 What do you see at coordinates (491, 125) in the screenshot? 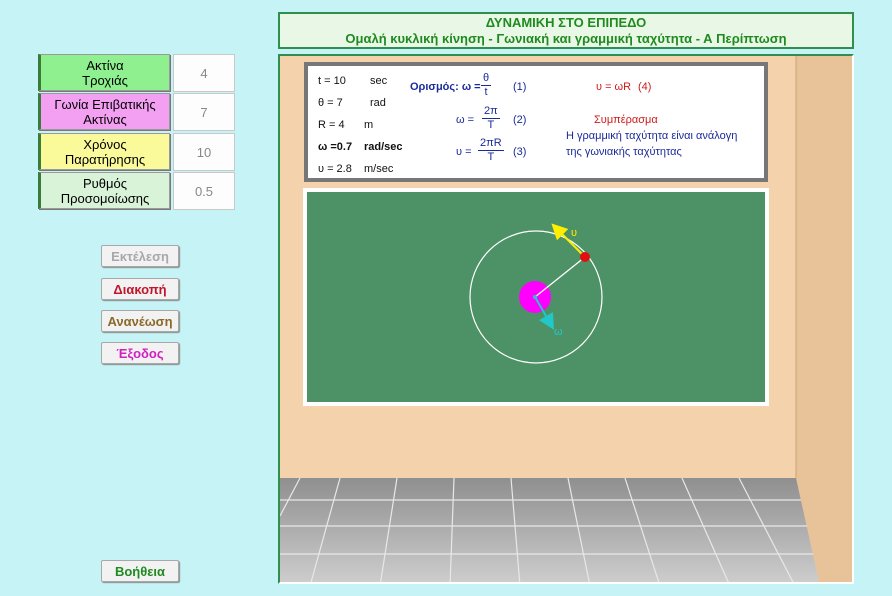
I see `eq2-denominator: T` at bounding box center [491, 125].